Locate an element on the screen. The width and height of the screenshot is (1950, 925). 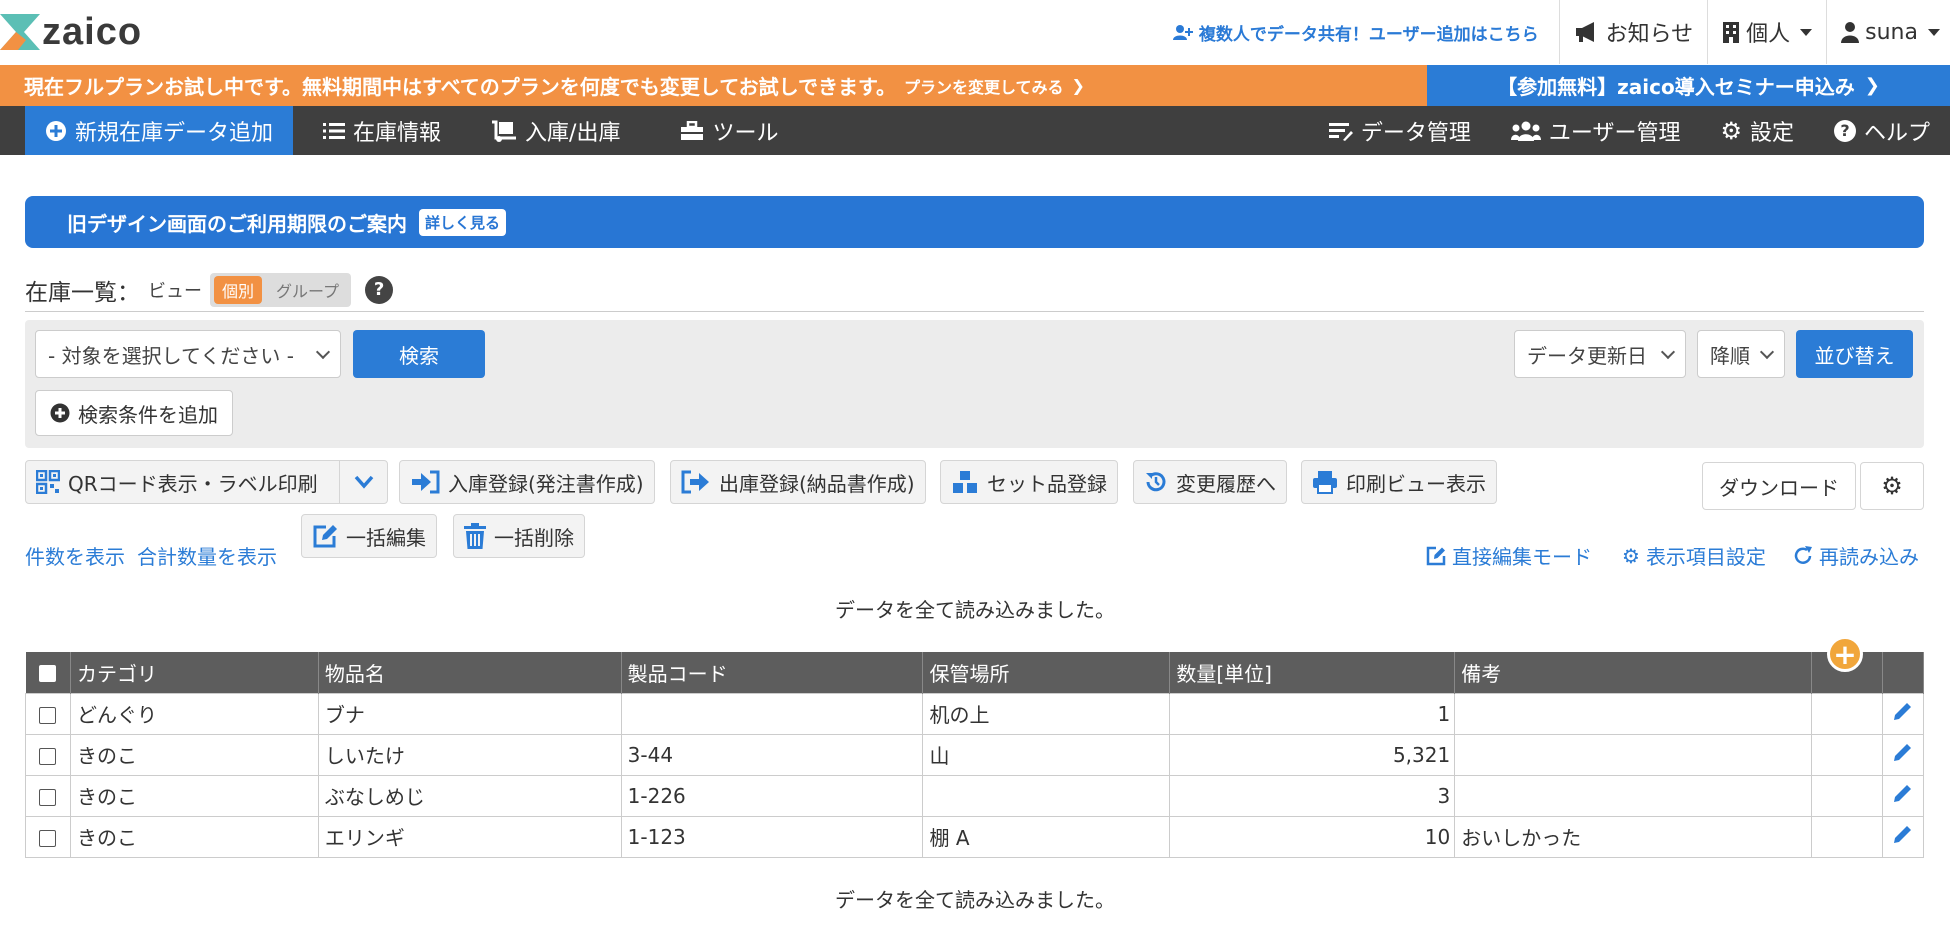
show-count-label: 件数を表示 is located at coordinates (75, 557).